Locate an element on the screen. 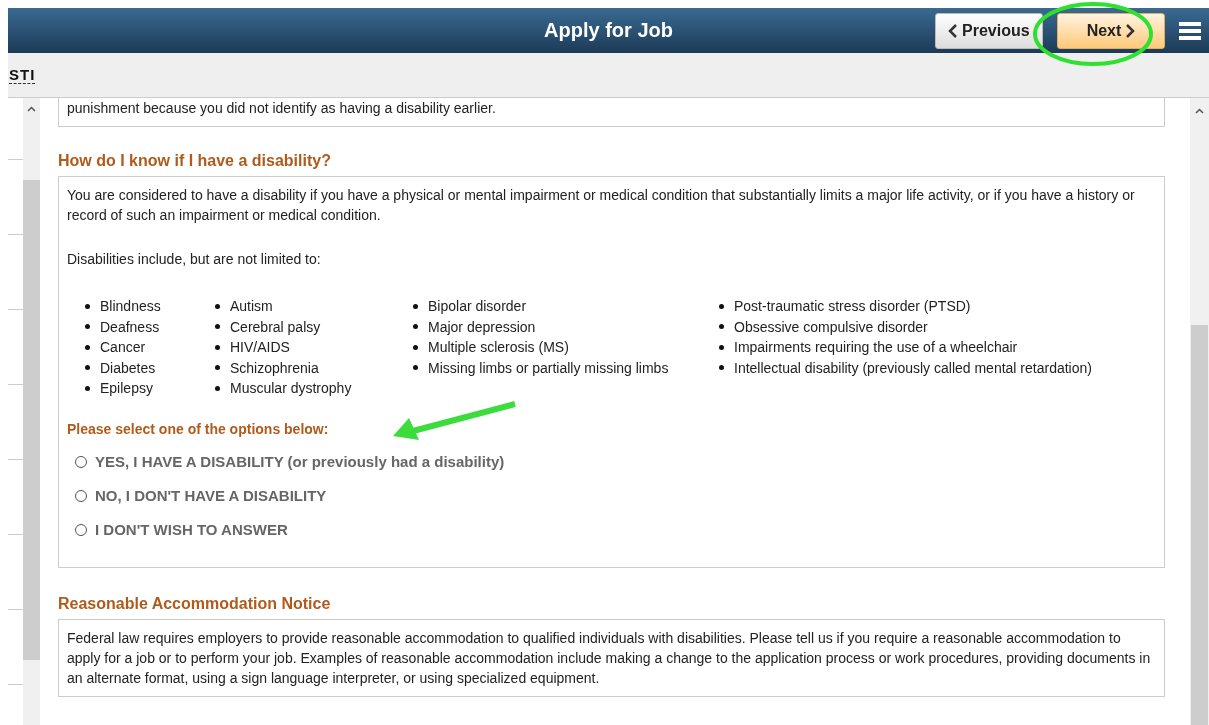 The image size is (1209, 725). list-item: Bipolar disorder is located at coordinates (477, 306).